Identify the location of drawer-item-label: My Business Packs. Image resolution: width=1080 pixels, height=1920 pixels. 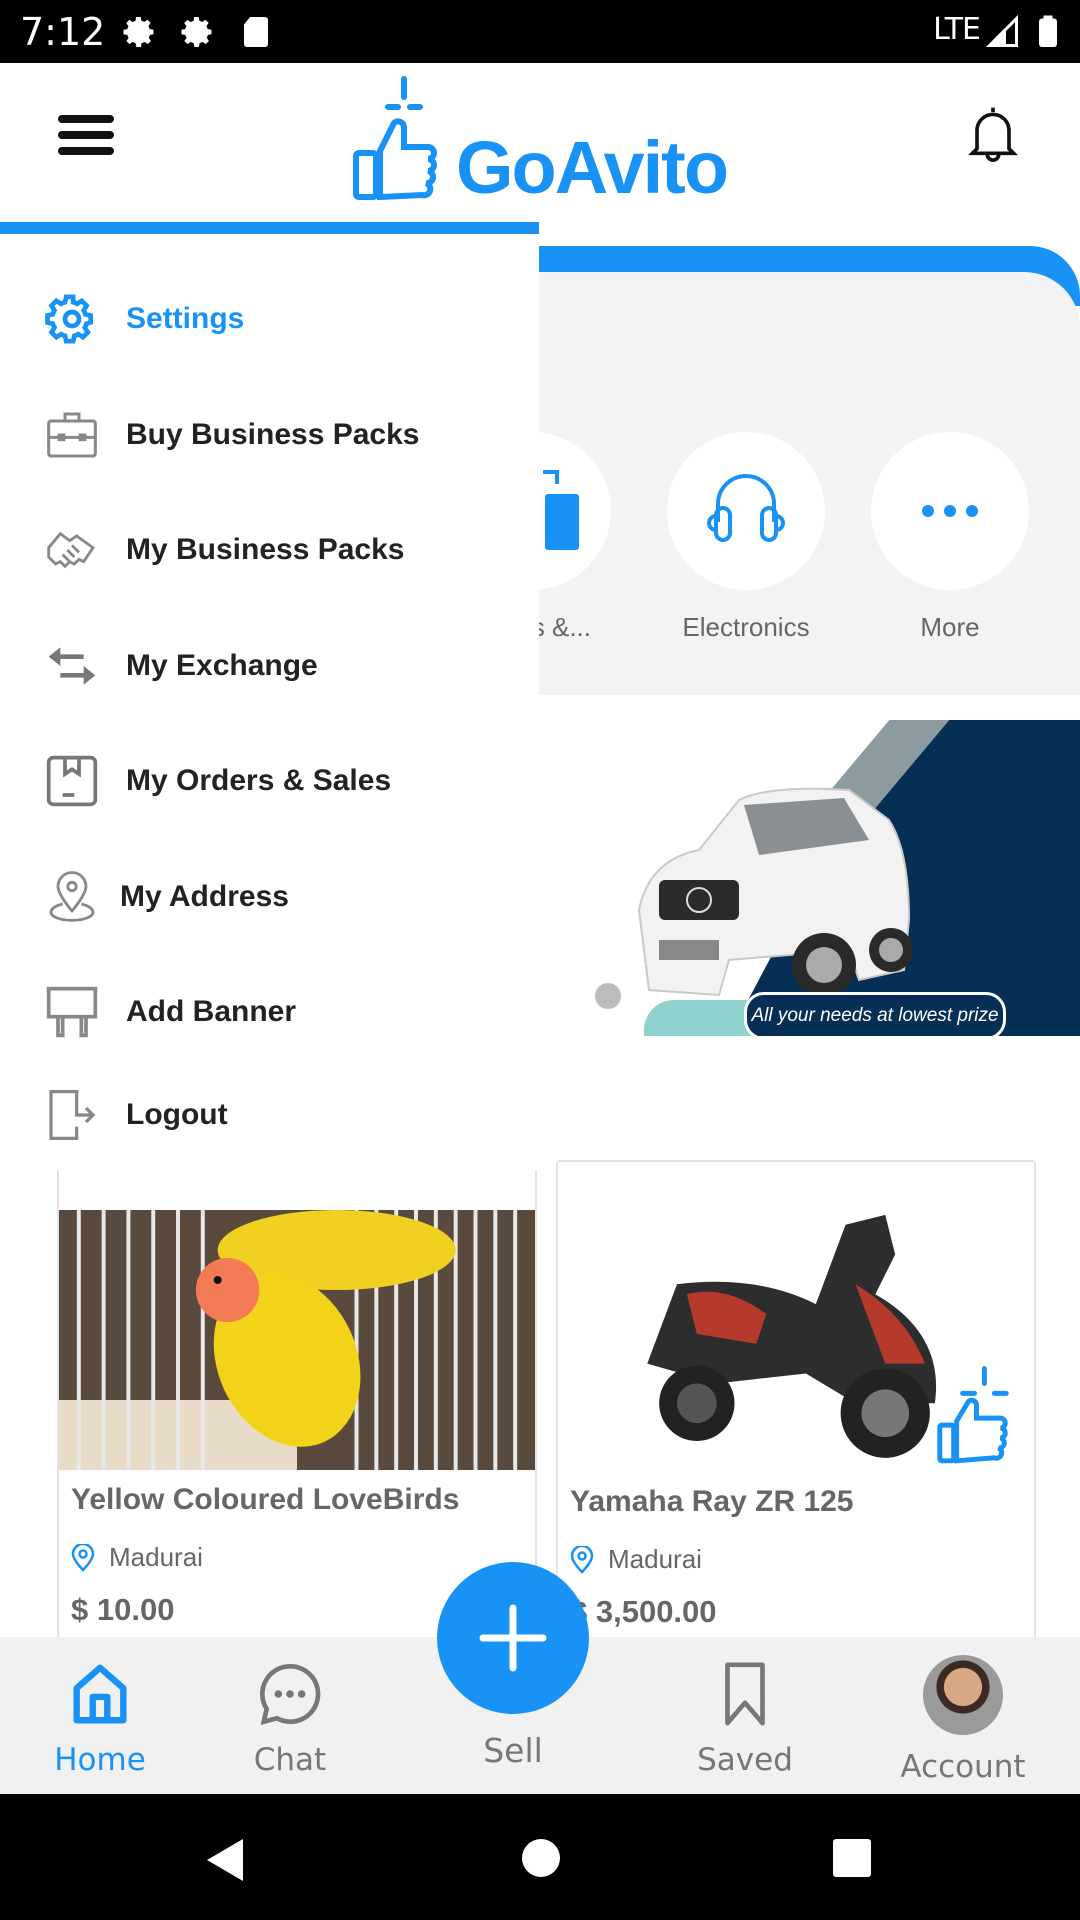
(265, 549).